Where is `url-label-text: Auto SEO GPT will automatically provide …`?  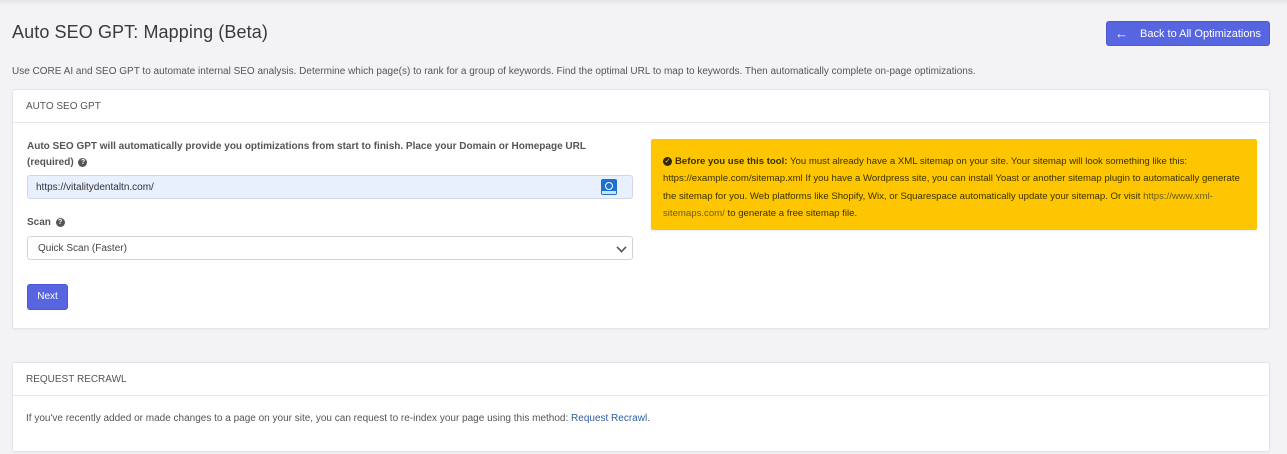
url-label-text: Auto SEO GPT will automatically provide … is located at coordinates (306, 146).